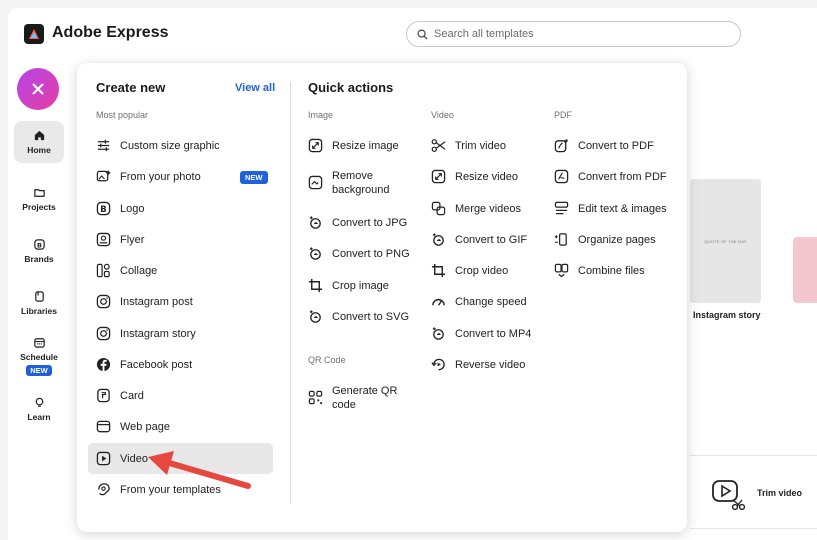  Describe the element at coordinates (479, 301) in the screenshot. I see `qa-change-speed: Change speed` at that location.